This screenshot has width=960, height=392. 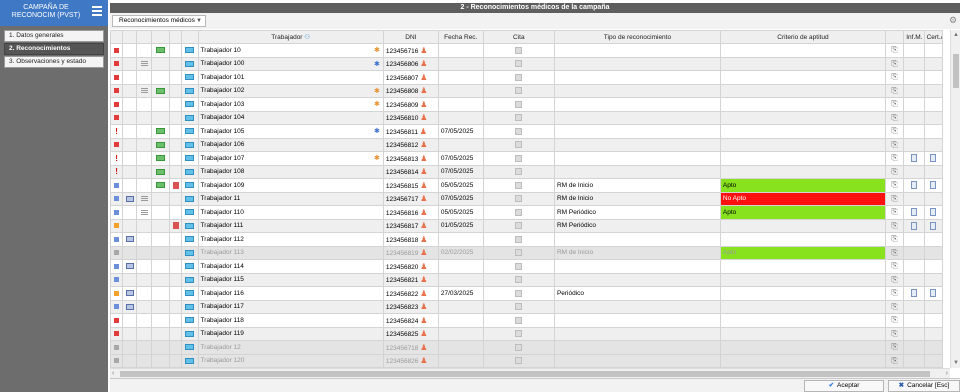 I want to click on header-fecha: Fecha Rec., so click(x=460, y=37).